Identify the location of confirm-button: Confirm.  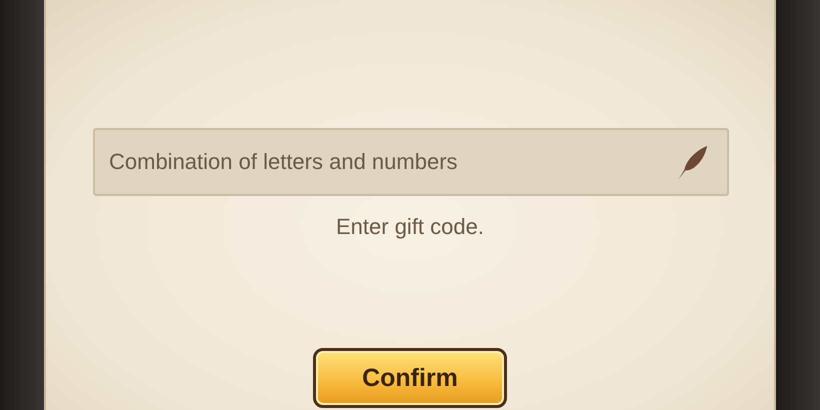
(410, 378).